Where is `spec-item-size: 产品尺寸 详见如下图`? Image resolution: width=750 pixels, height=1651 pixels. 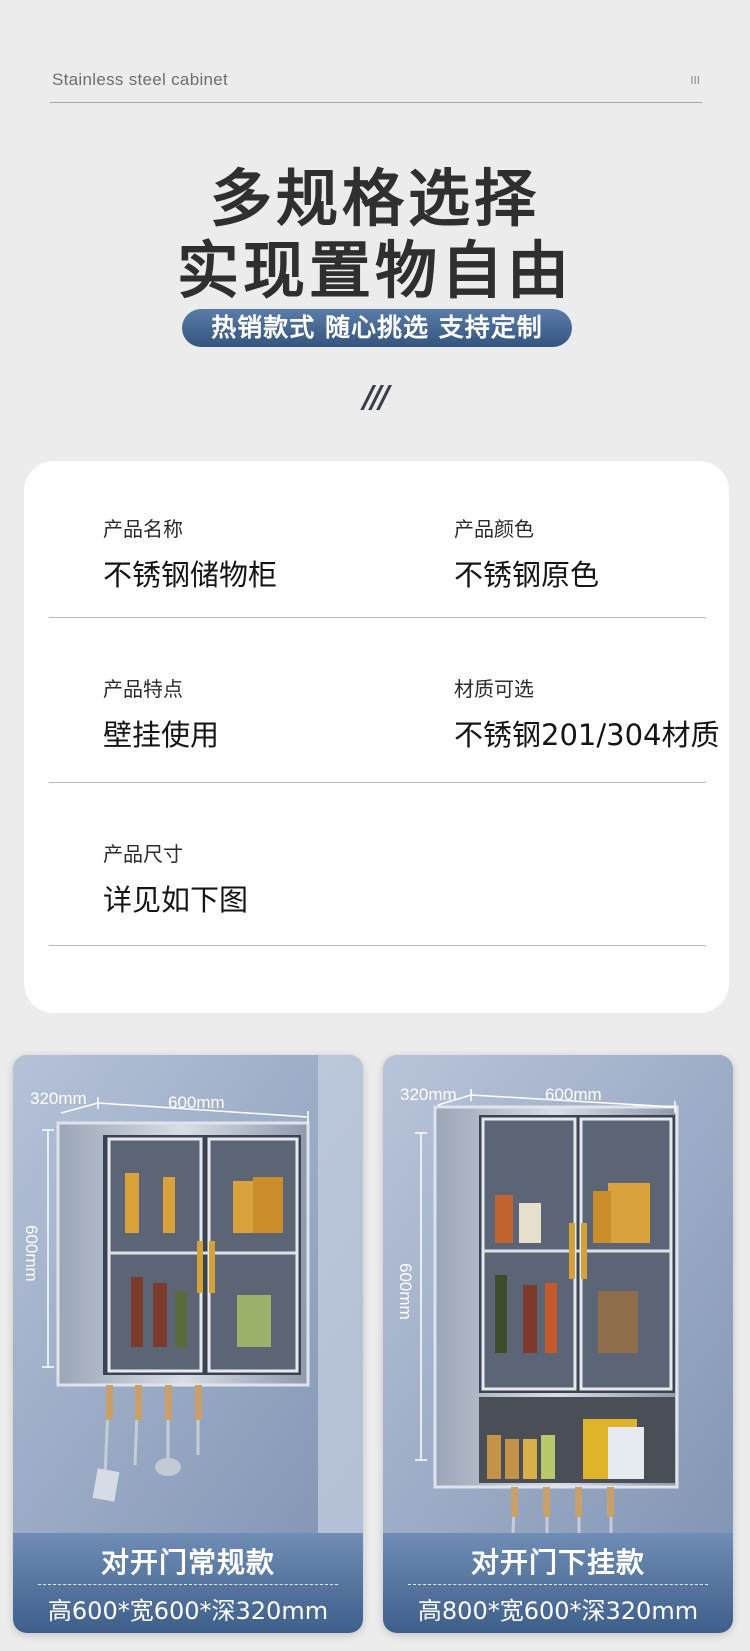
spec-item-size: 产品尺寸 详见如下图 is located at coordinates (175, 878).